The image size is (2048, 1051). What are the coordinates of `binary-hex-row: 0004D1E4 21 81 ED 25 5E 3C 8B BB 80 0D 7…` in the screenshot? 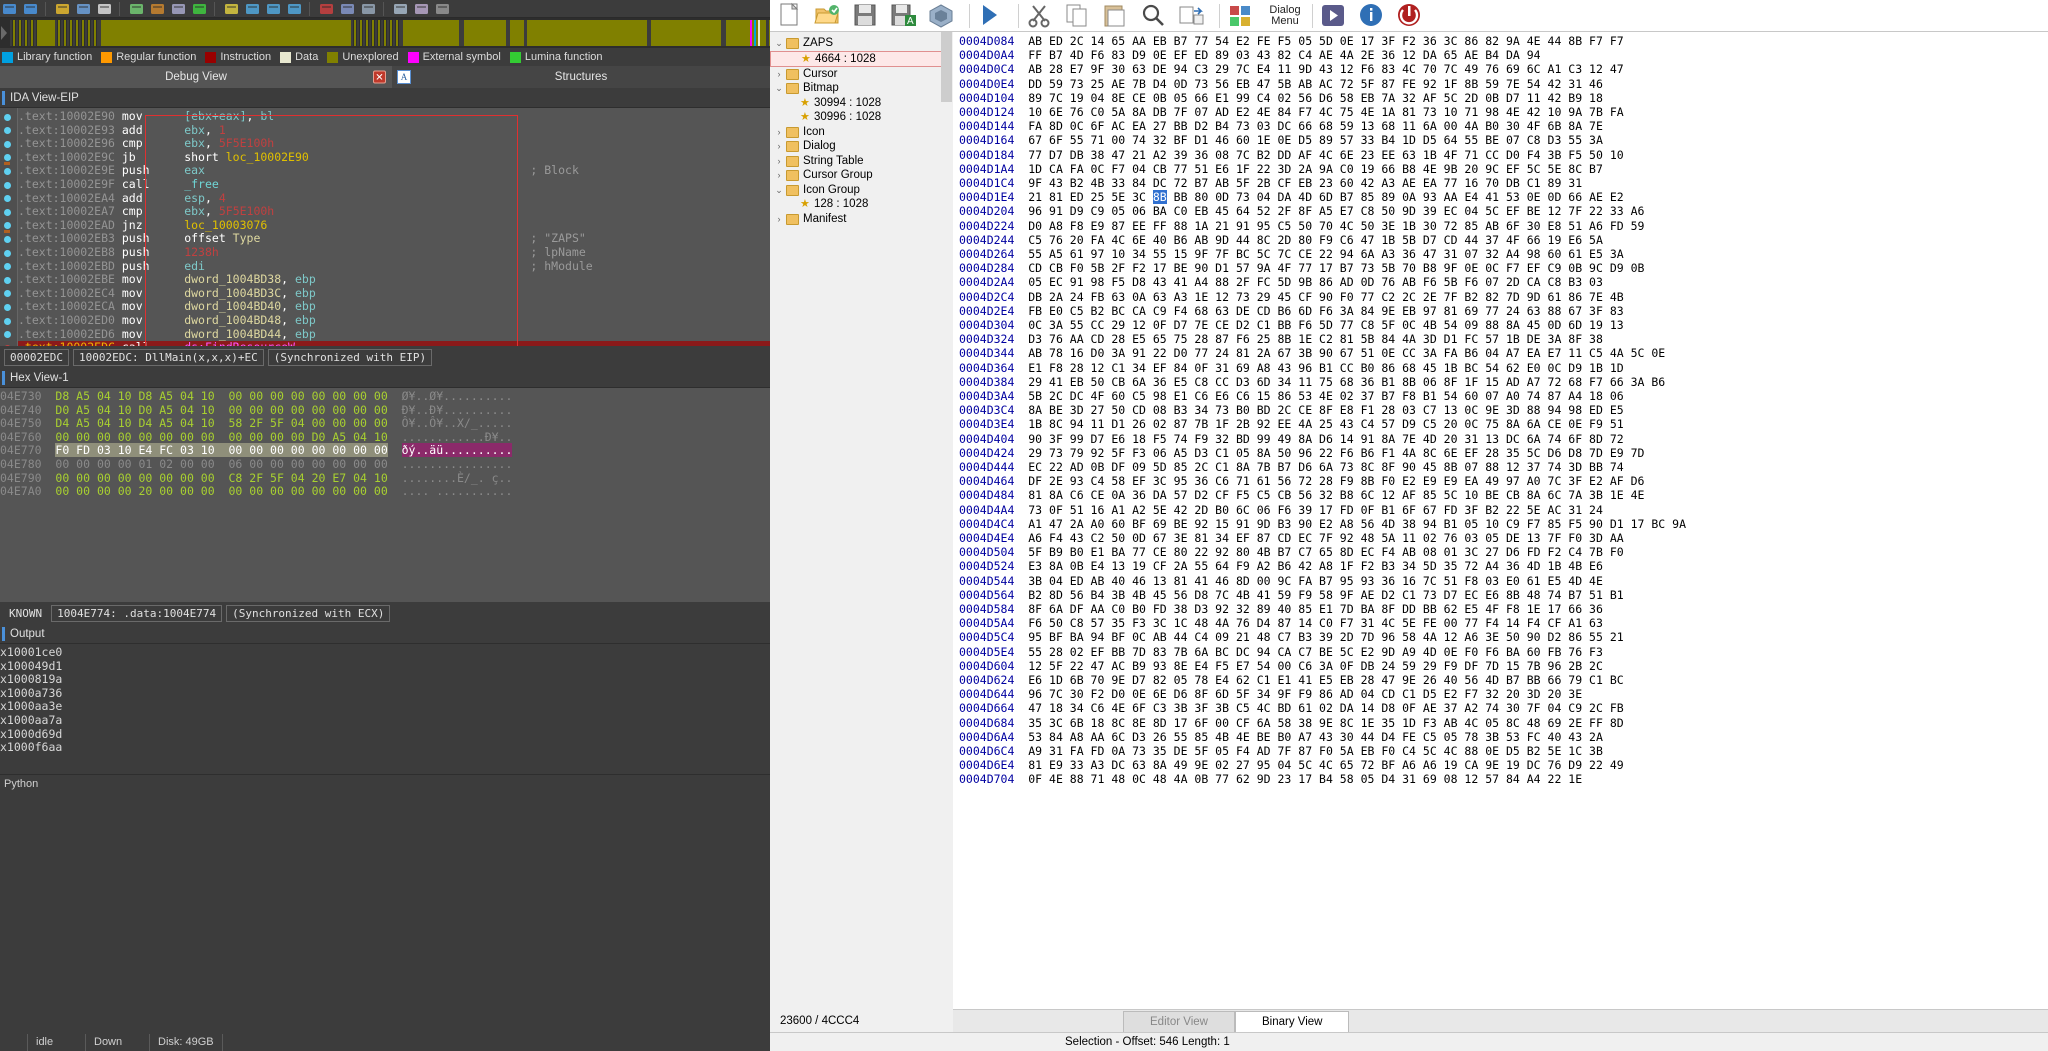 It's located at (1291, 197).